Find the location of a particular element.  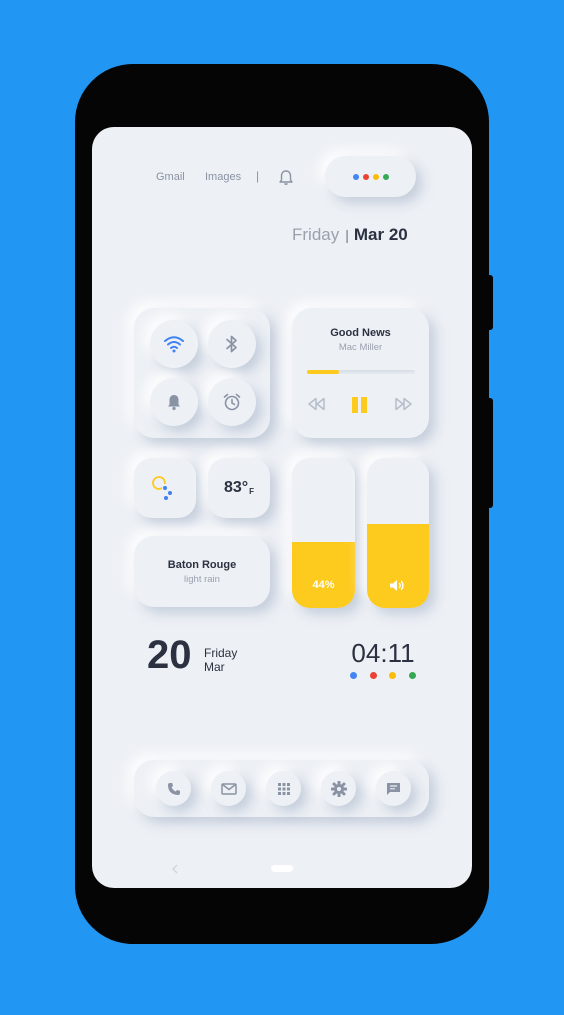

song-progress-fill is located at coordinates (323, 372).